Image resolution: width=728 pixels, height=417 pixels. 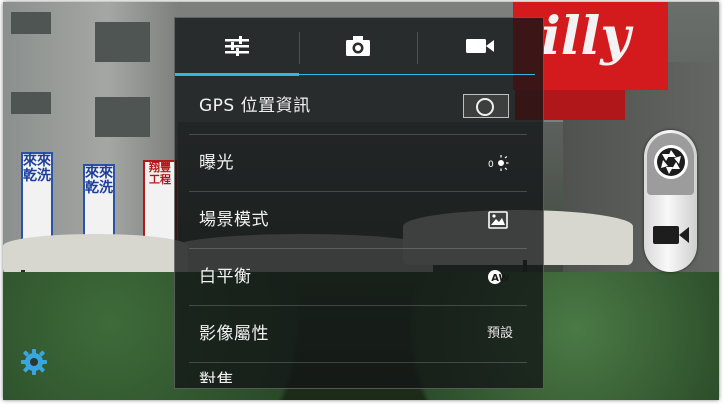 What do you see at coordinates (358, 106) in the screenshot?
I see `setting-row-gps: GPS 位置資訊` at bounding box center [358, 106].